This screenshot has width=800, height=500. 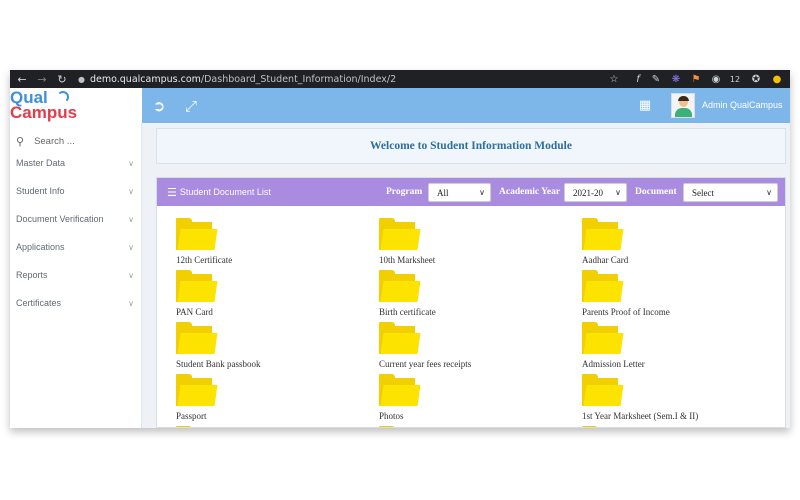 I want to click on avatar, so click(x=683, y=105).